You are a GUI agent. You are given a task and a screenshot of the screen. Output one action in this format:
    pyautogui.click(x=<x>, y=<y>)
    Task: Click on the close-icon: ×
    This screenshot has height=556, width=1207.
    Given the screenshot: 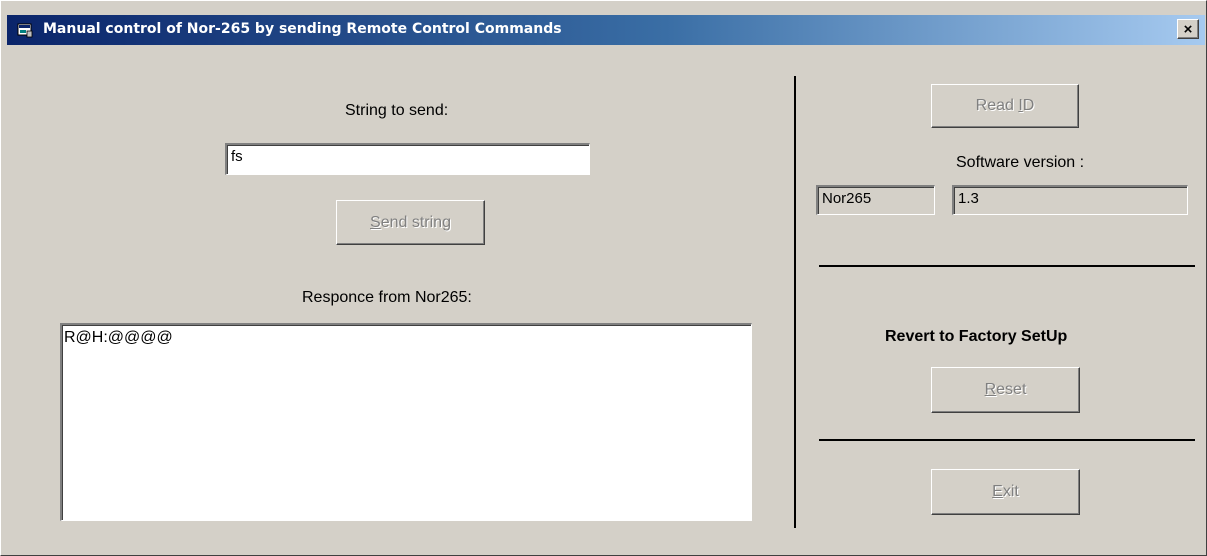 What is the action you would take?
    pyautogui.click(x=1188, y=29)
    